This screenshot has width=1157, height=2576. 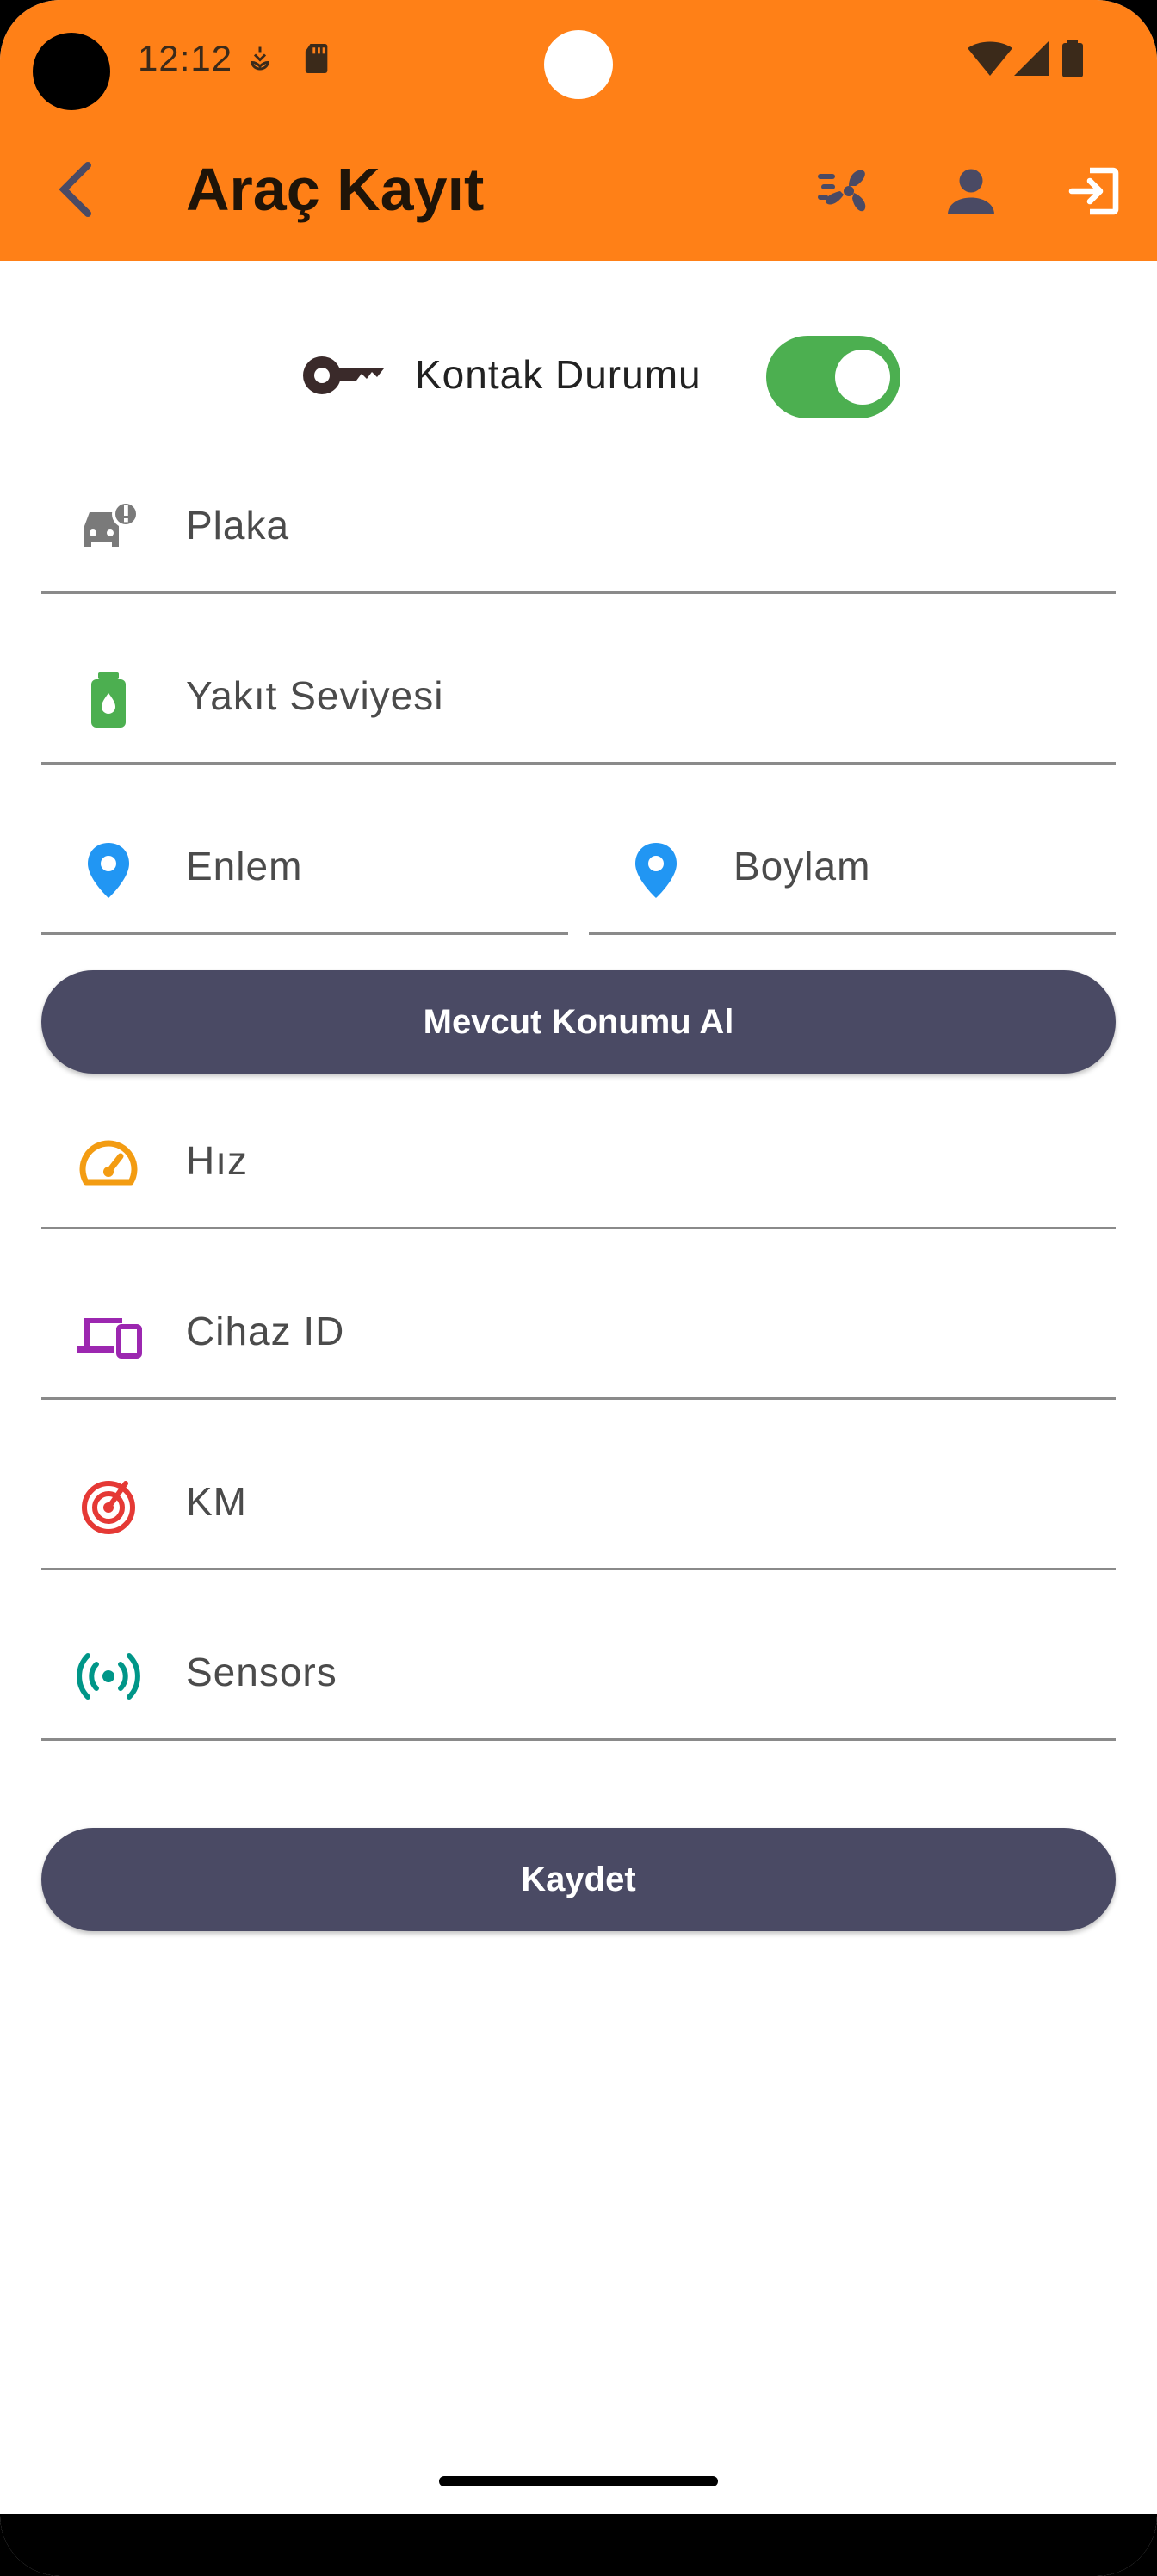 What do you see at coordinates (579, 64) in the screenshot?
I see `front-camera` at bounding box center [579, 64].